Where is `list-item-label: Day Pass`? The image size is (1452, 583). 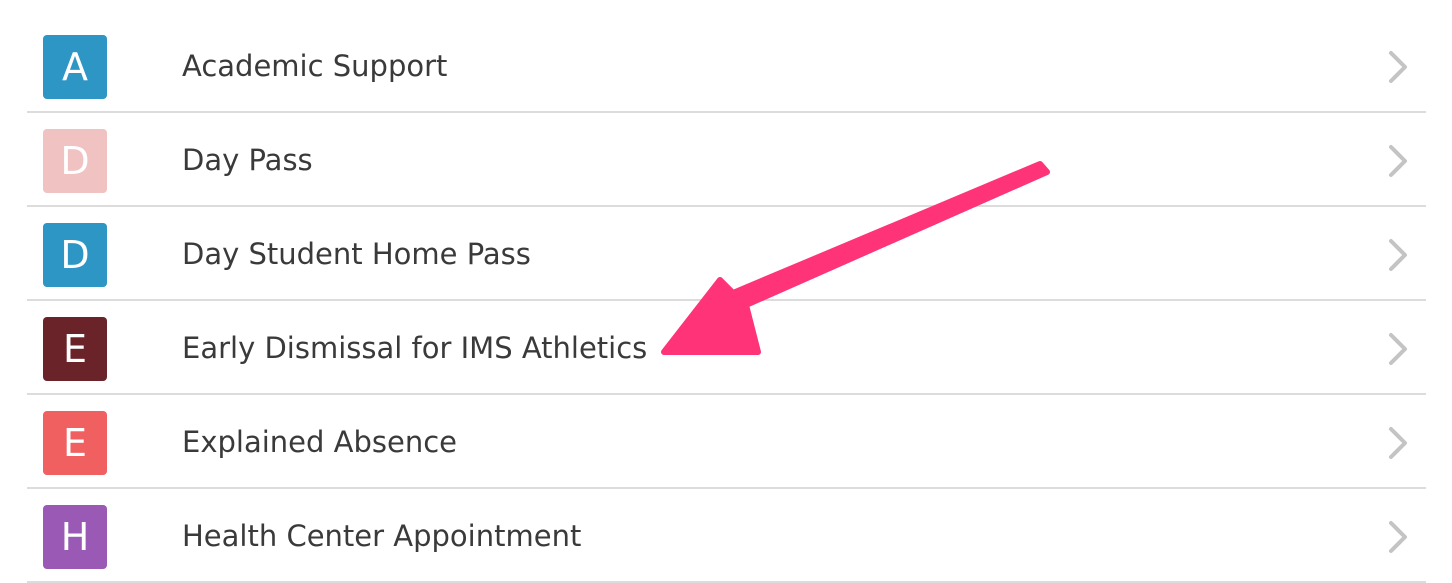 list-item-label: Day Pass is located at coordinates (247, 160).